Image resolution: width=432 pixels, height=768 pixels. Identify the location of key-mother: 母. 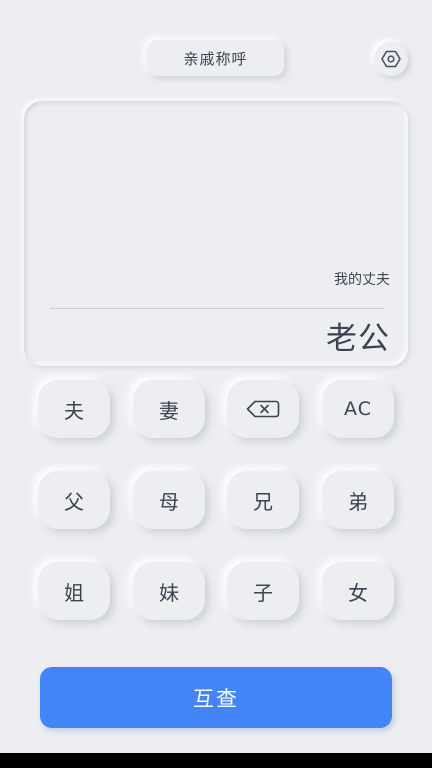
(169, 500).